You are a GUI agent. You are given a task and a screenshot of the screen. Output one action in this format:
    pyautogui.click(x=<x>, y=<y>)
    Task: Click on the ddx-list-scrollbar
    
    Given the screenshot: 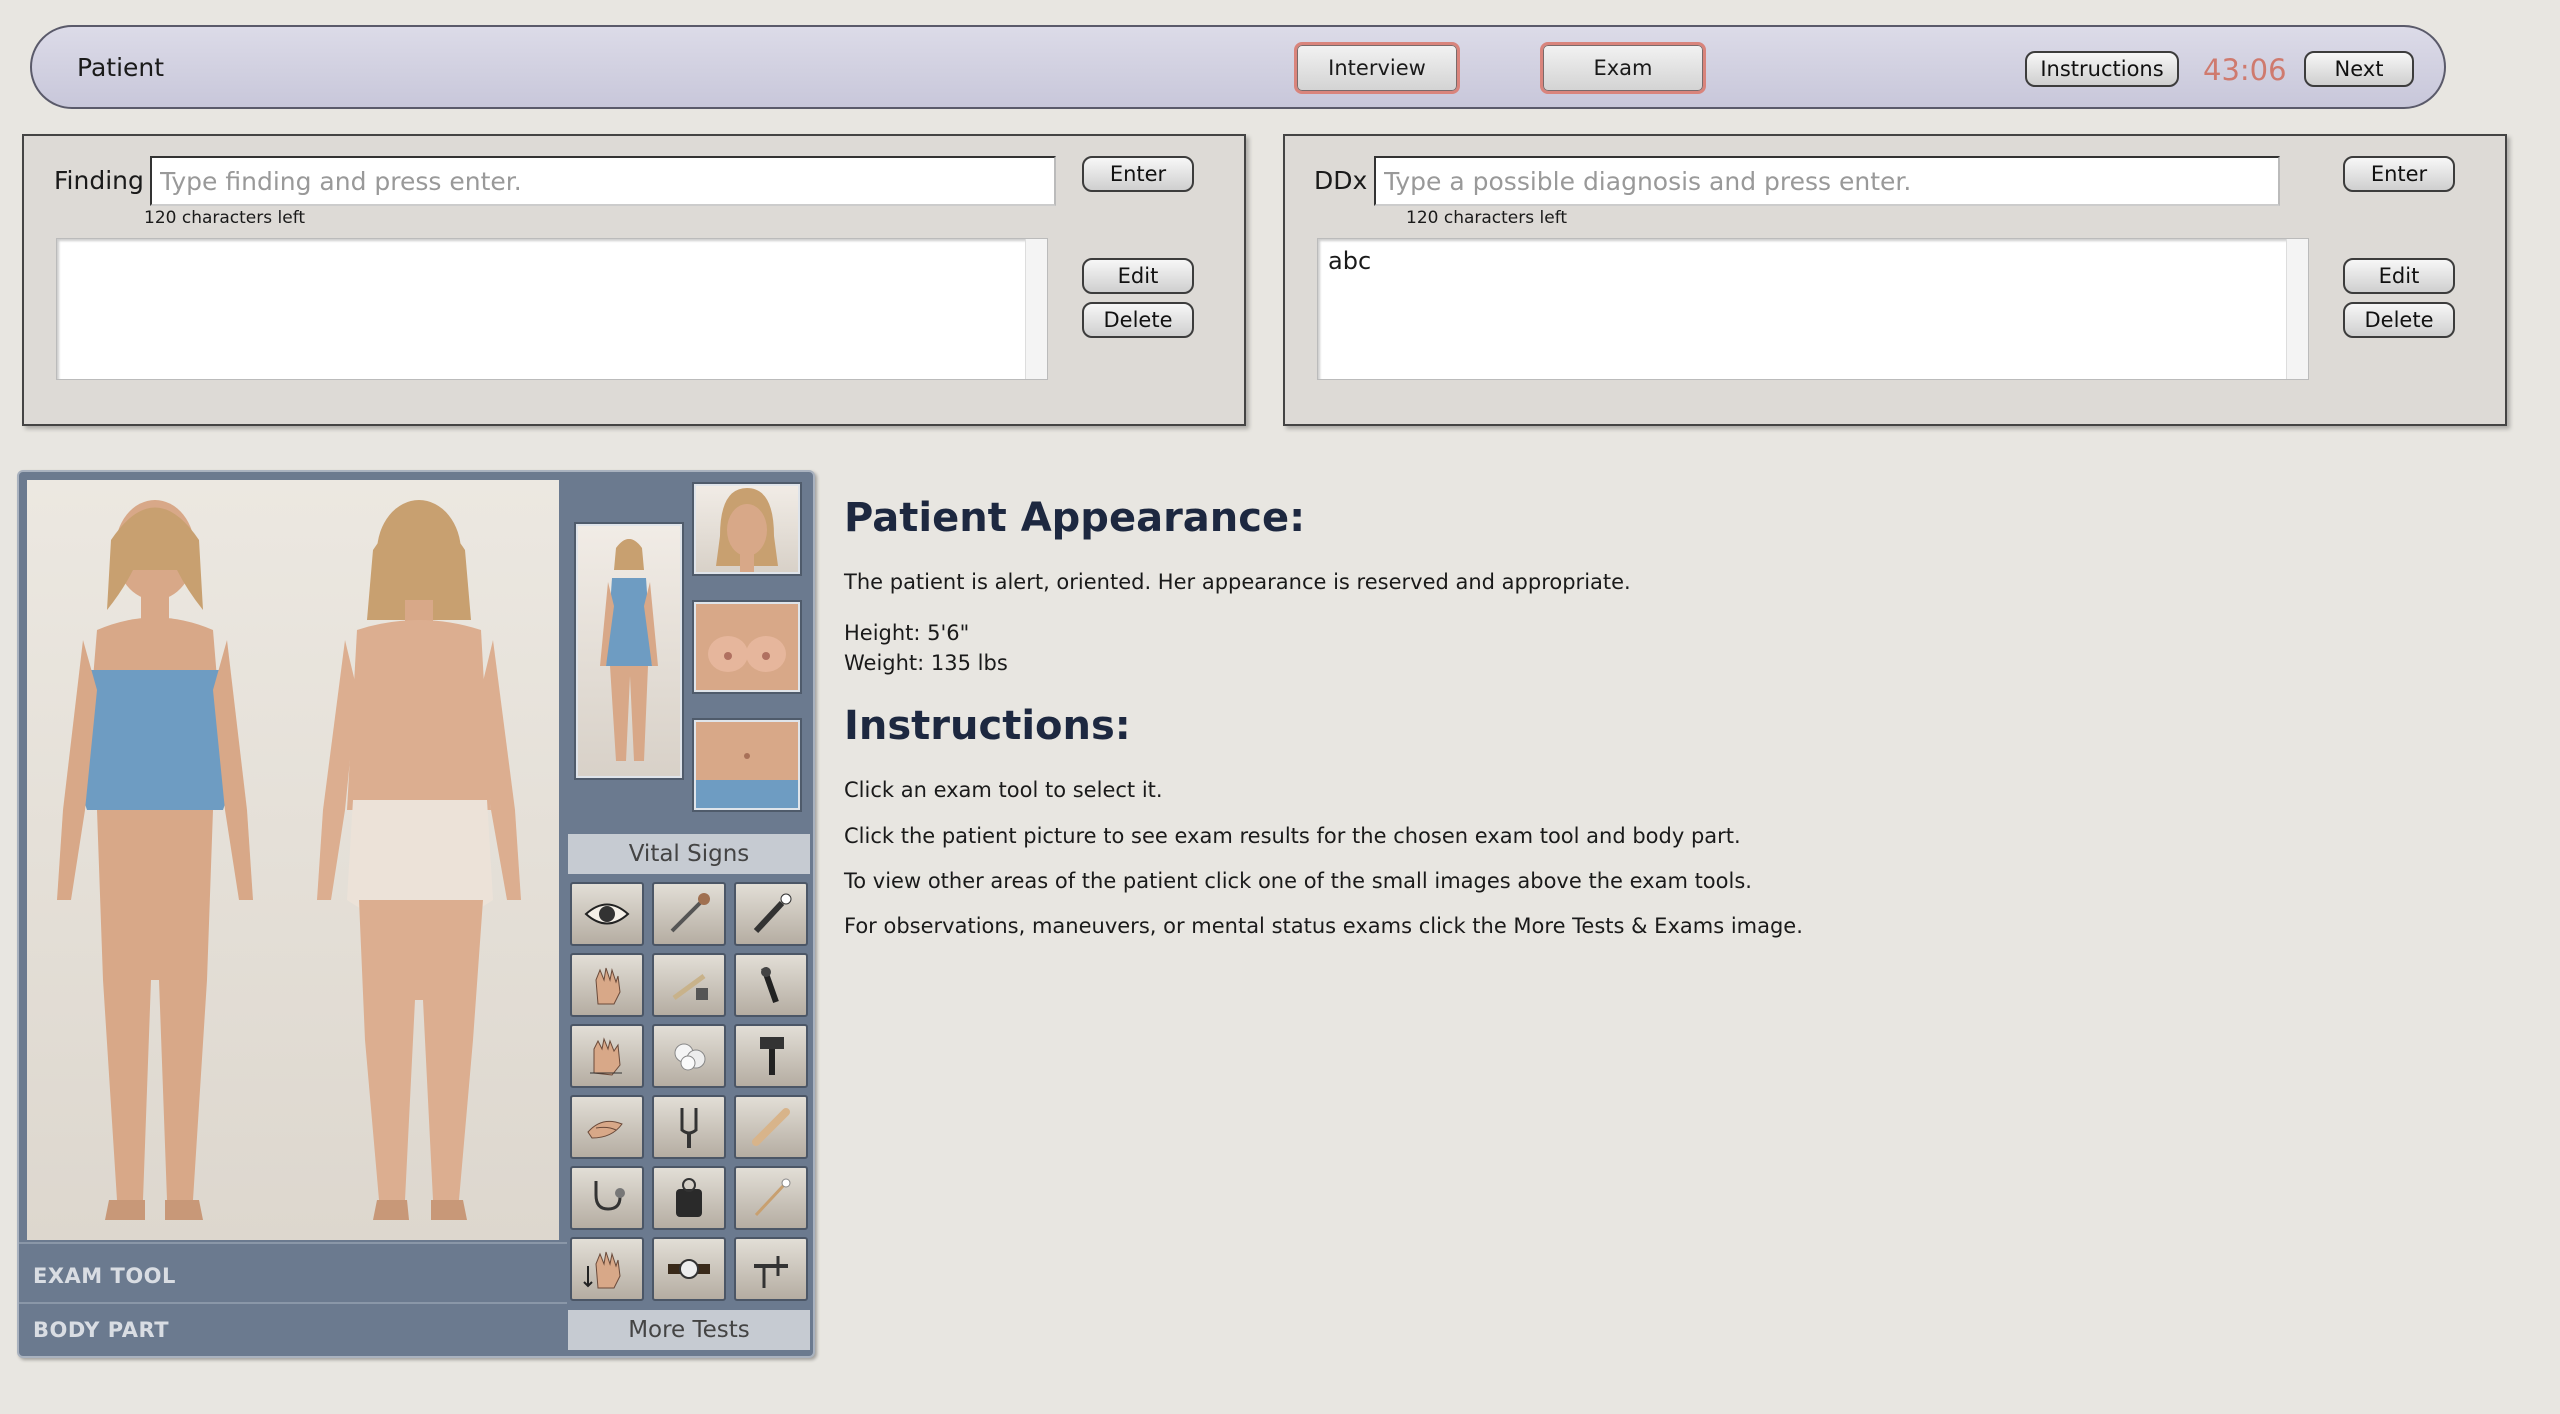 What is the action you would take?
    pyautogui.click(x=2297, y=309)
    